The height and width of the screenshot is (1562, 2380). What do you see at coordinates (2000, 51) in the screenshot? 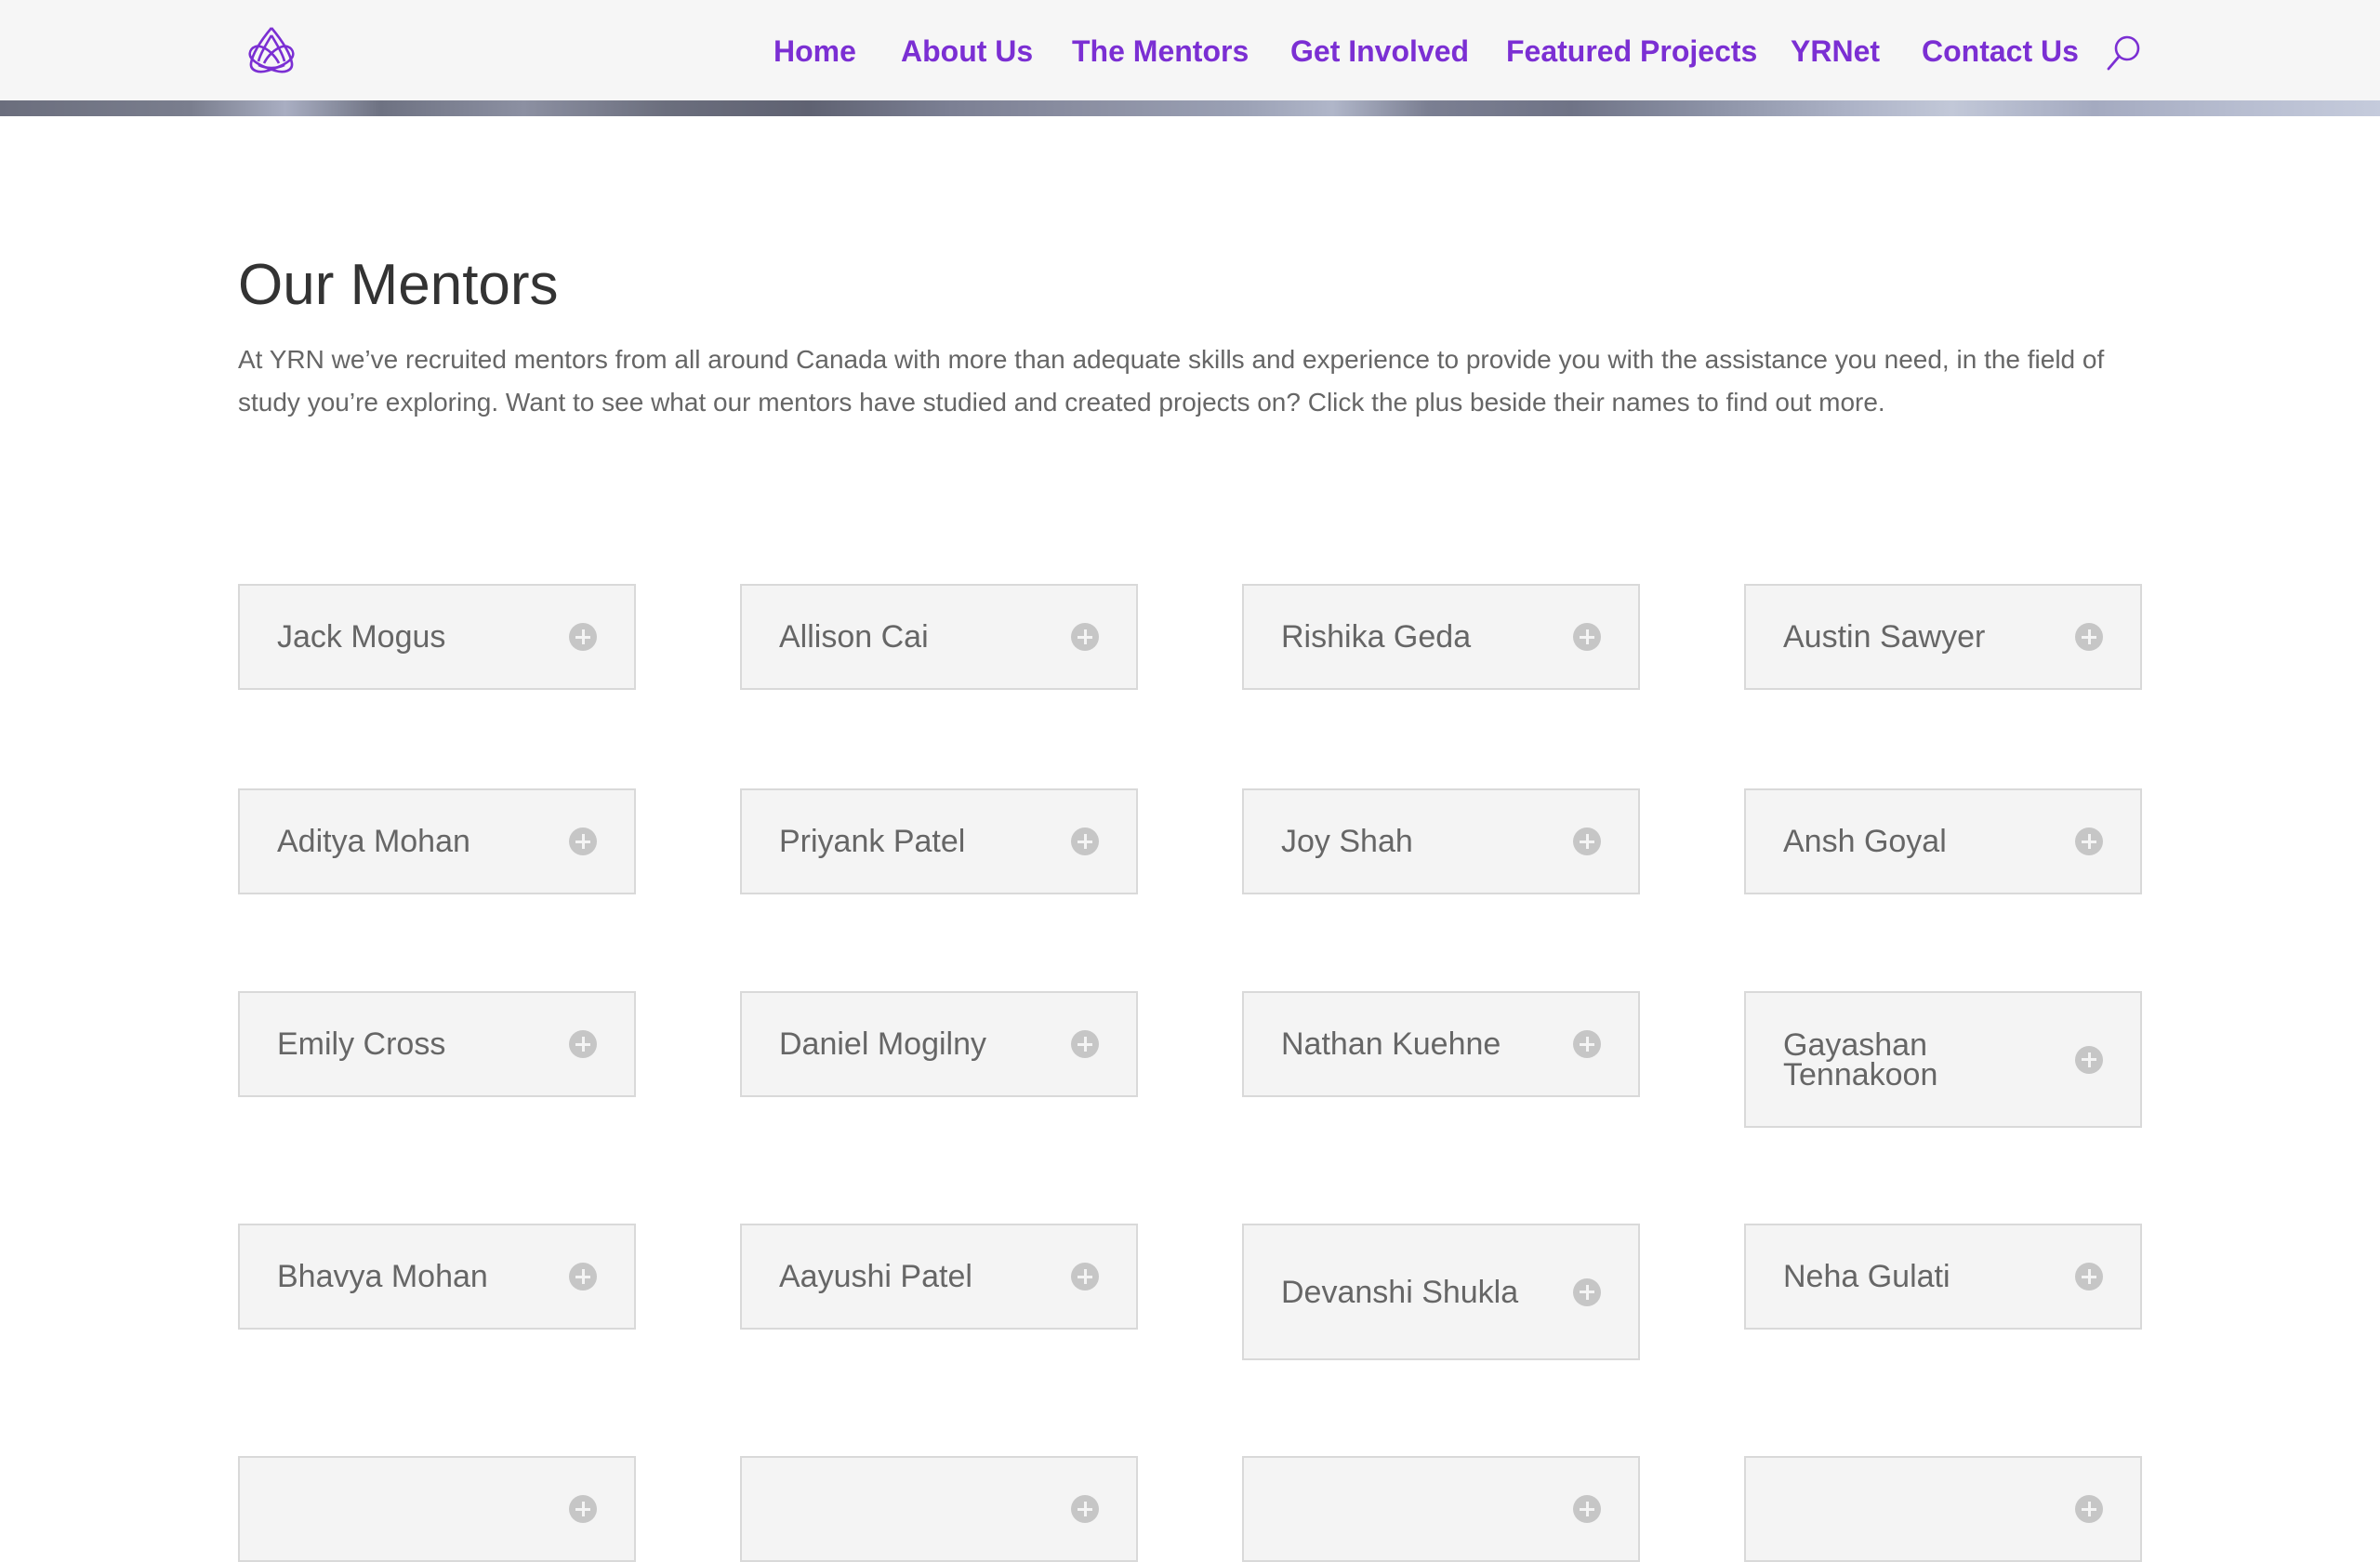
I see `nav-contact-us: Contact Us` at bounding box center [2000, 51].